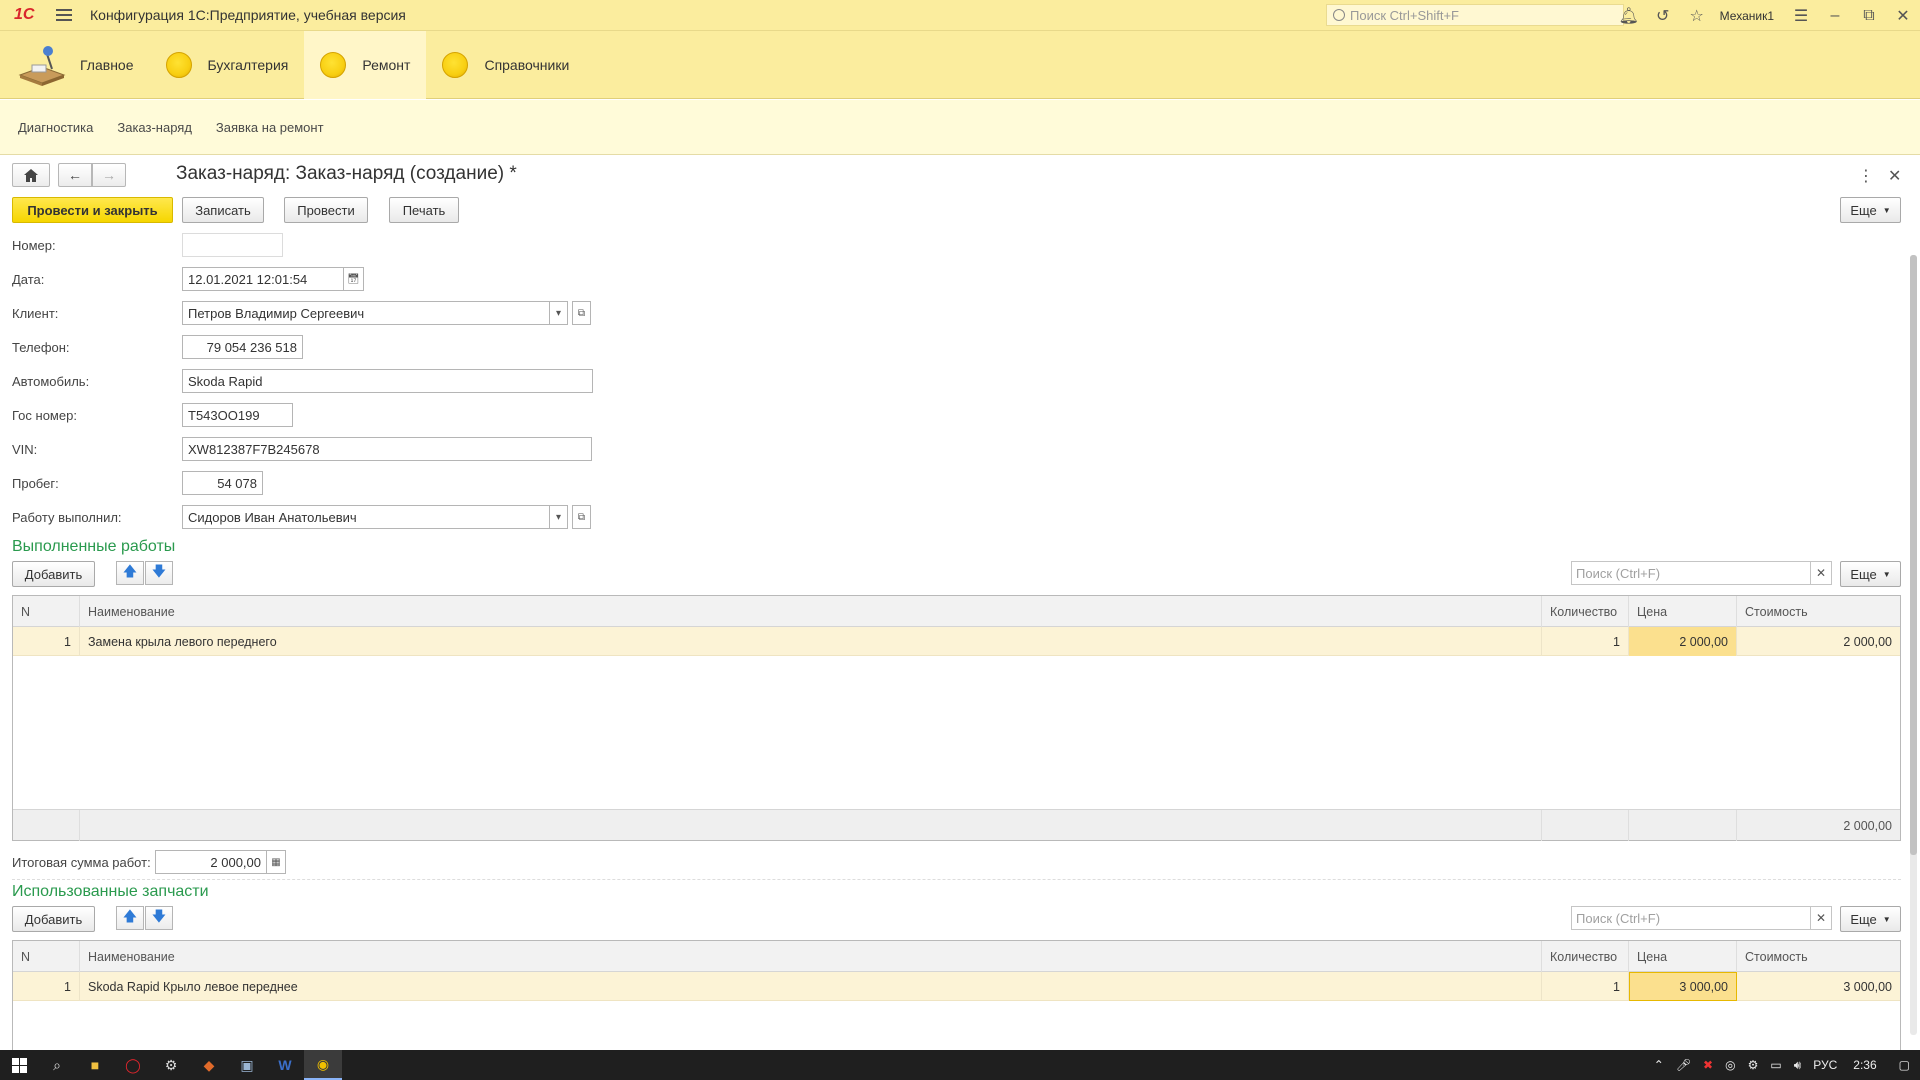 The height and width of the screenshot is (1080, 1920). I want to click on 1c-app-icon: ◉, so click(323, 1065).